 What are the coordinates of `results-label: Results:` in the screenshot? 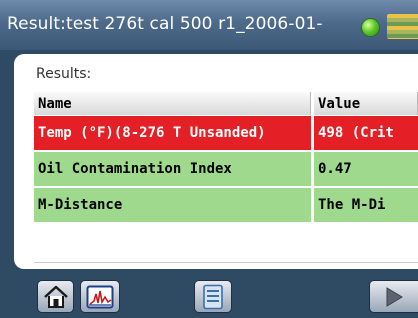 It's located at (64, 74).